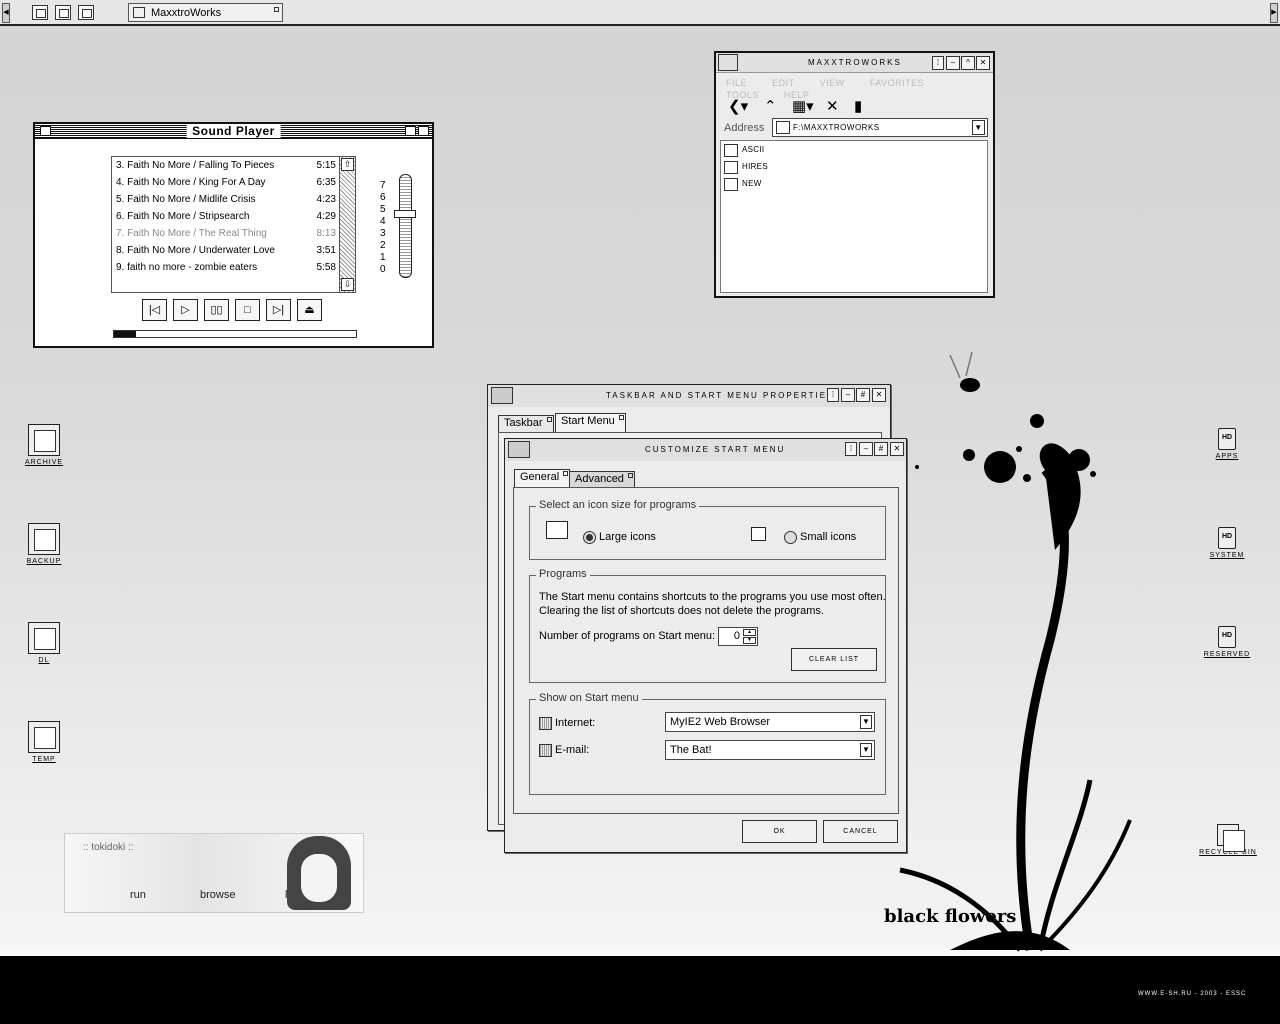 The height and width of the screenshot is (1024, 1280). What do you see at coordinates (983, 63) in the screenshot?
I see `close-button: ✕` at bounding box center [983, 63].